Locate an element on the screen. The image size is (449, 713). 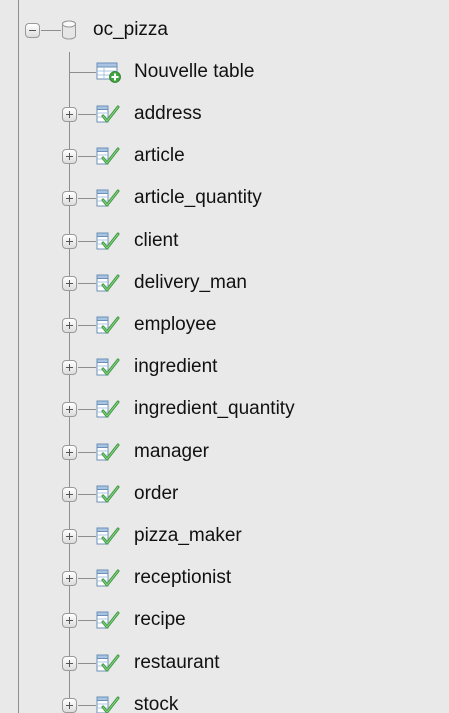
table-row: client is located at coordinates (224, 242).